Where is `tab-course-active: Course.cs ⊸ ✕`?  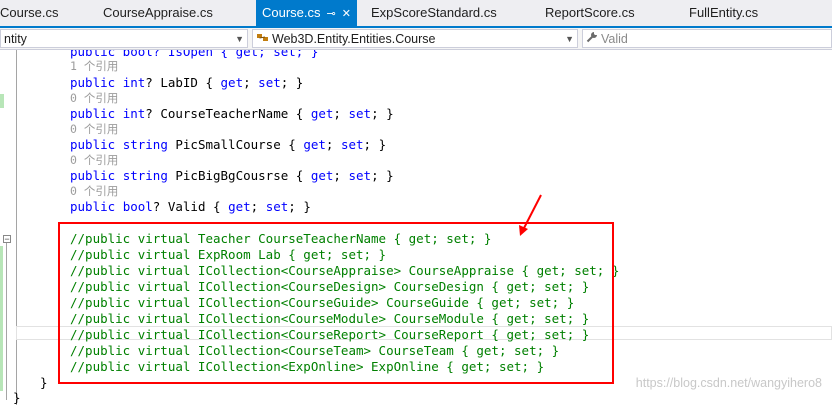 tab-course-active: Course.cs ⊸ ✕ is located at coordinates (306, 13).